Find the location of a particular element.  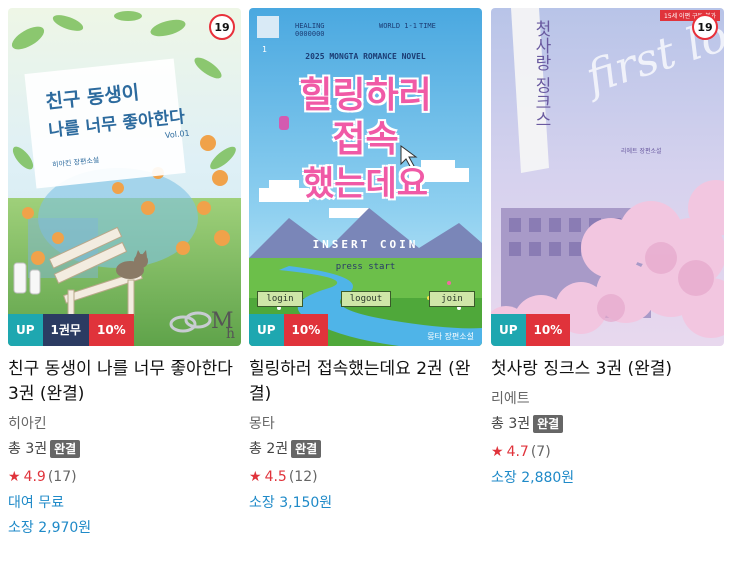

cover-title-vertical: 첫사랑 징크스 is located at coordinates (541, 74).